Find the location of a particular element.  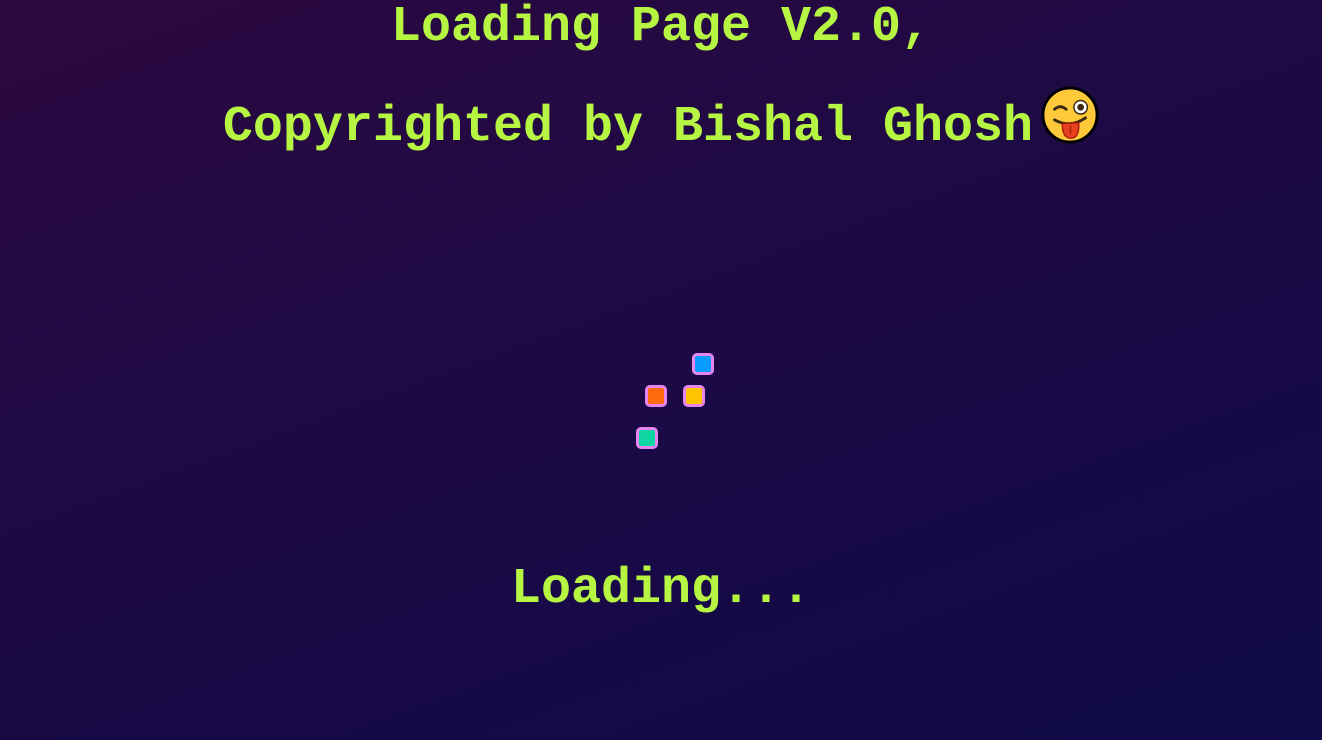

loading-spinner is located at coordinates (685, 405).